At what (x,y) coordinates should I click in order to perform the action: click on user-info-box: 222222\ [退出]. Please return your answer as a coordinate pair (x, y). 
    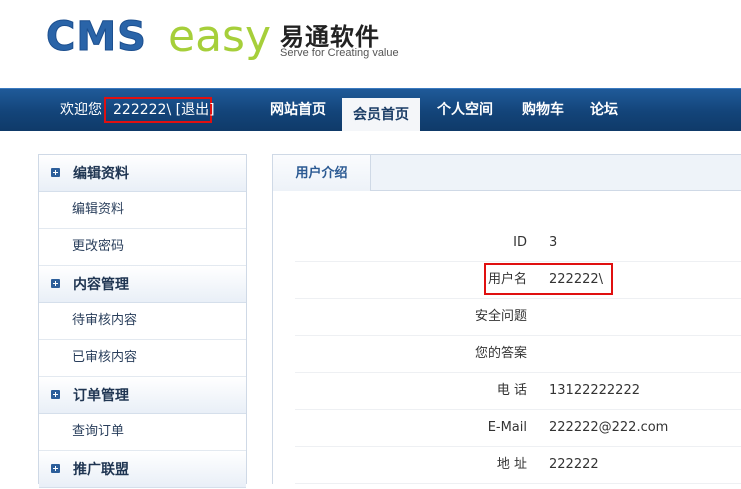
    Looking at the image, I should click on (159, 110).